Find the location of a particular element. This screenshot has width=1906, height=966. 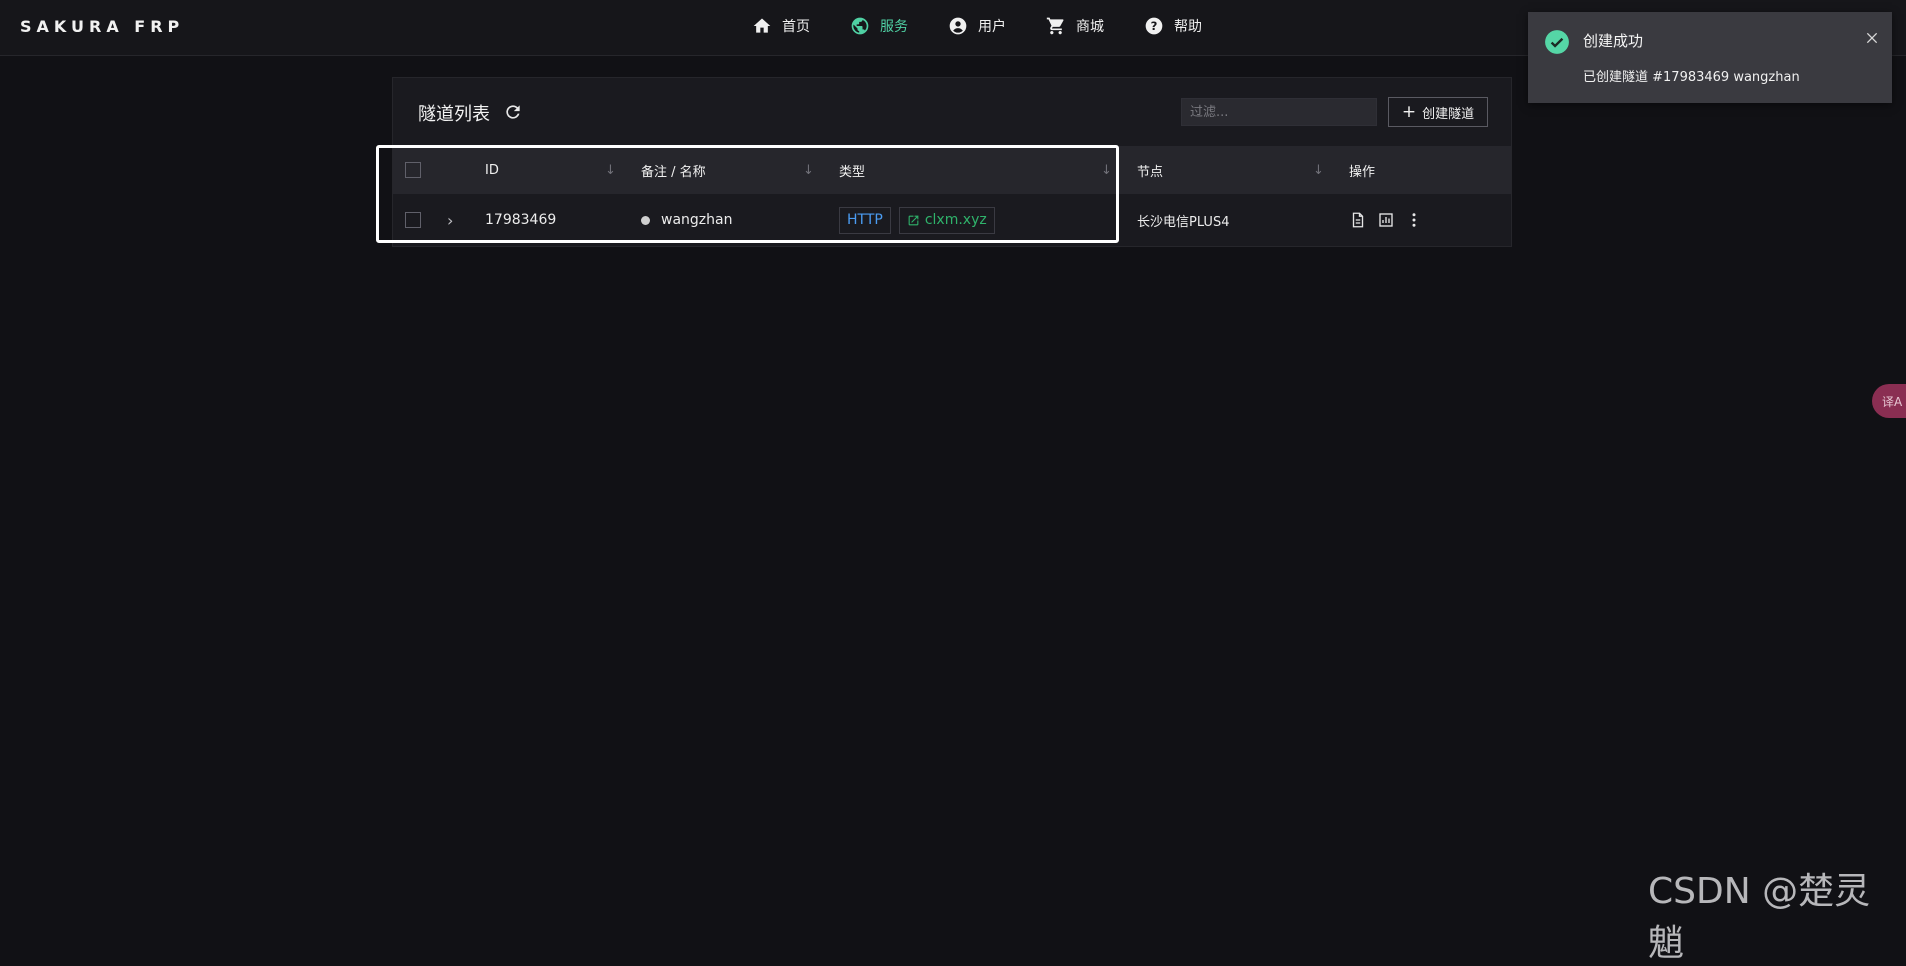

nav-item-home: 首页 is located at coordinates (781, 26).